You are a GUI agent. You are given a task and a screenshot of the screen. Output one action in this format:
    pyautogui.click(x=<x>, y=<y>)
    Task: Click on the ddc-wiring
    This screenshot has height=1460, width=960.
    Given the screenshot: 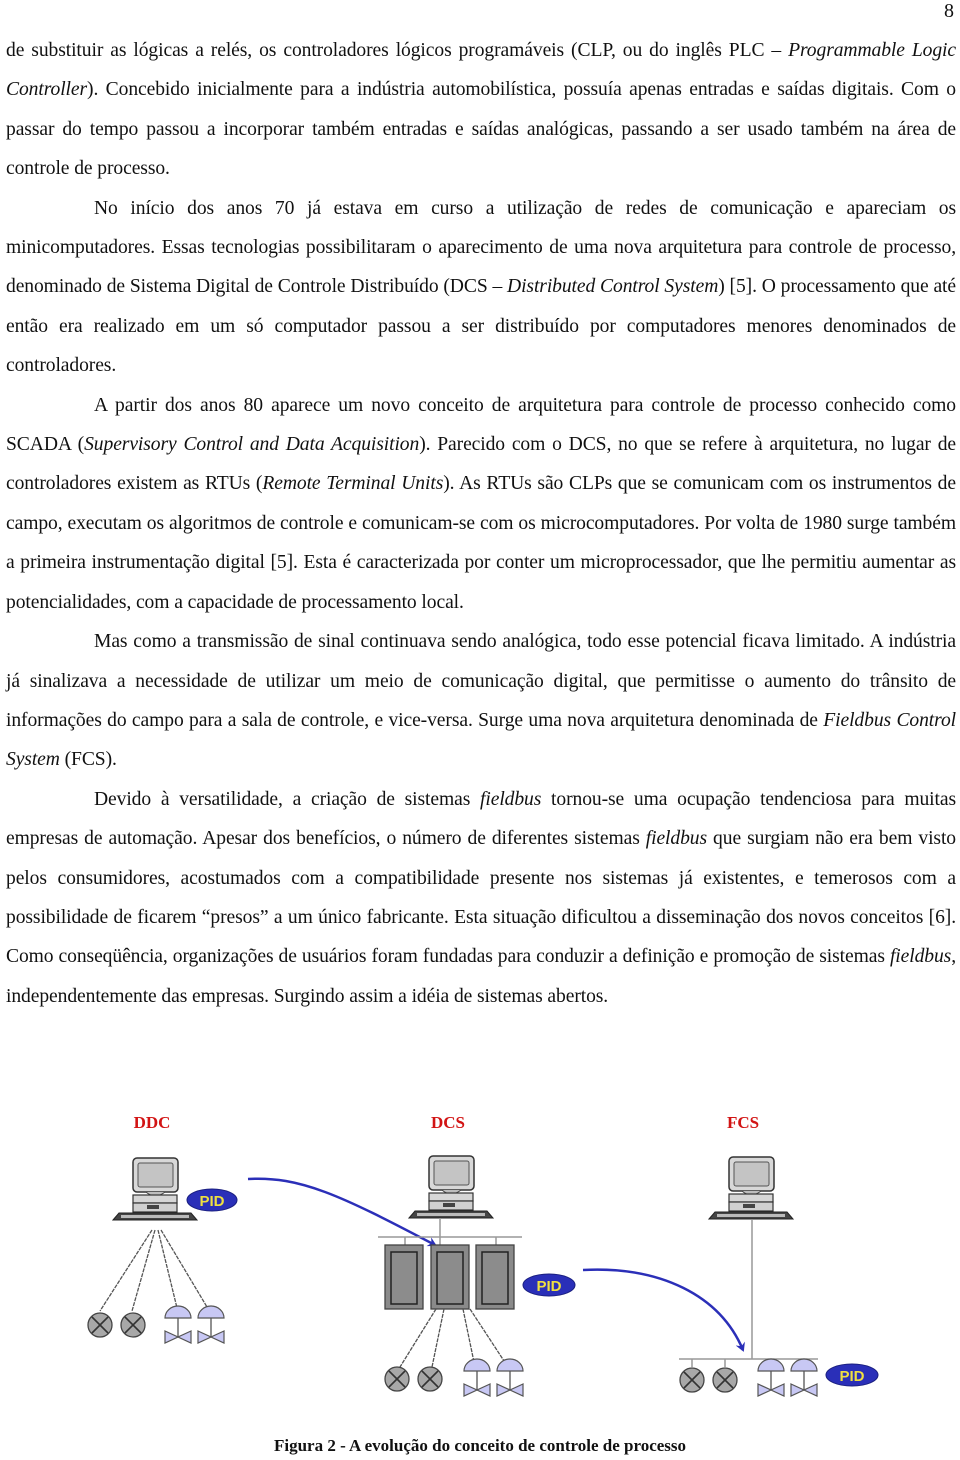 What is the action you would take?
    pyautogui.click(x=155, y=1271)
    